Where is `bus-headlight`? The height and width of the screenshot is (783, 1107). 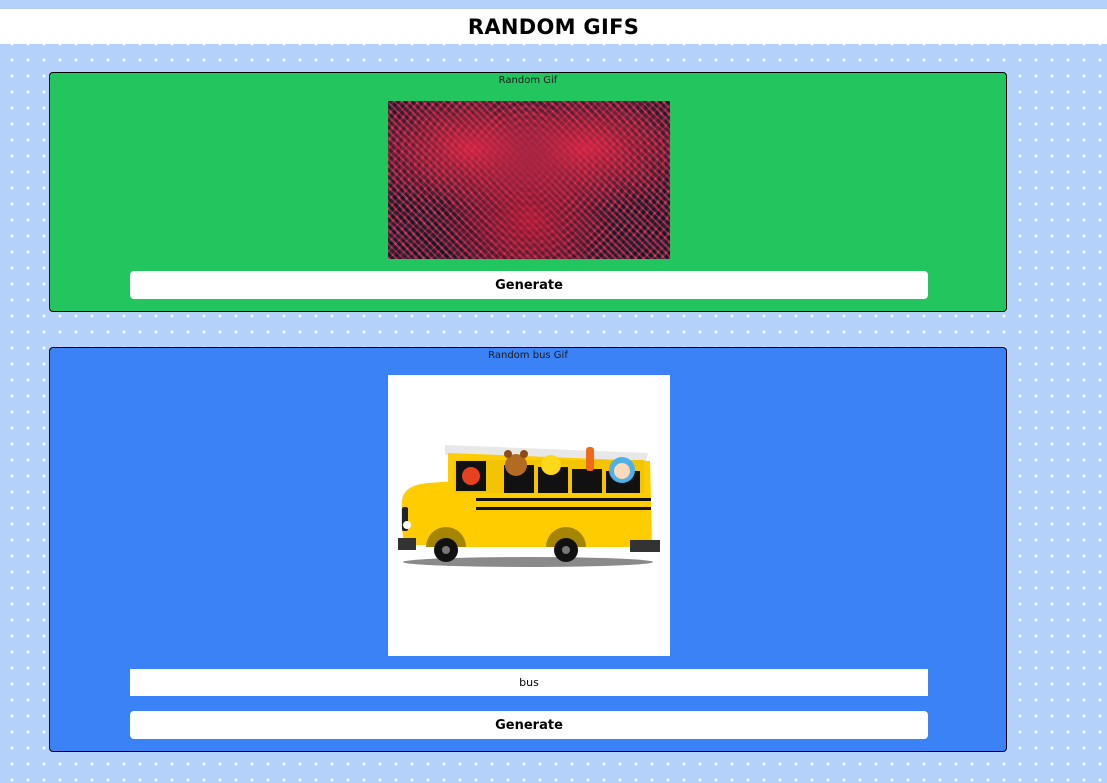 bus-headlight is located at coordinates (407, 525).